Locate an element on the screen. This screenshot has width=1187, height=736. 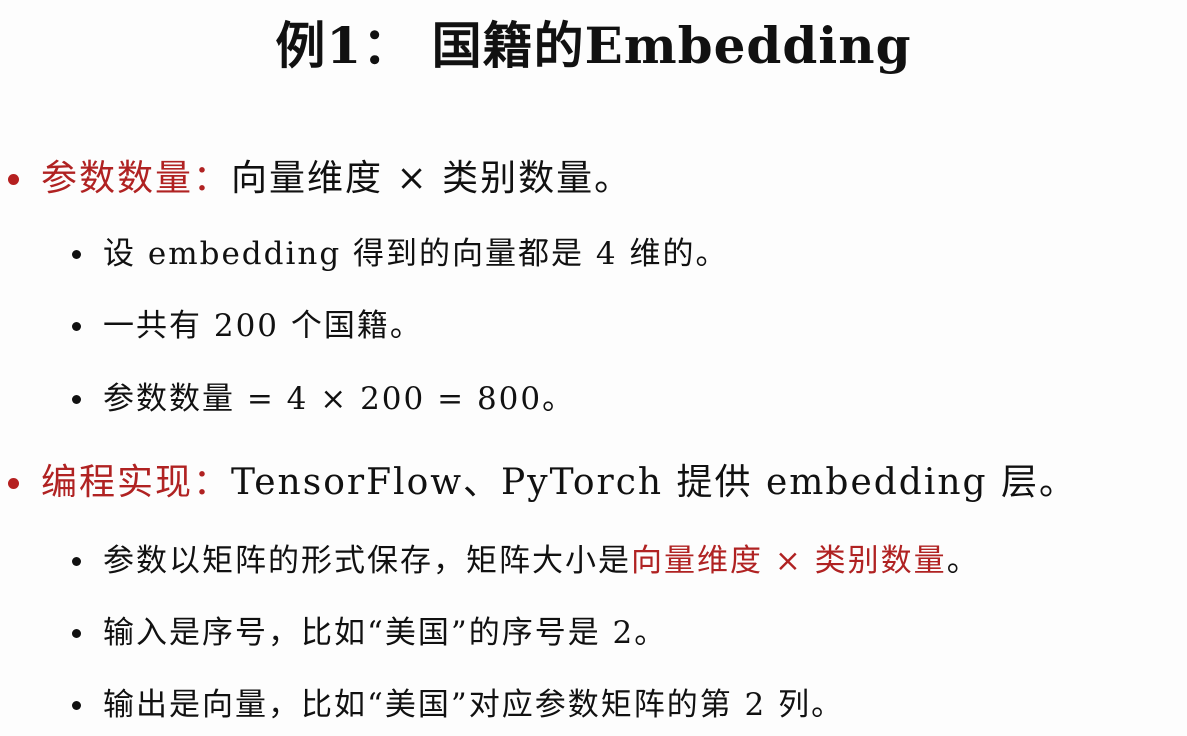
list-item: 设 embedding 得到的向量都是 4 维的。 is located at coordinates (400, 254).